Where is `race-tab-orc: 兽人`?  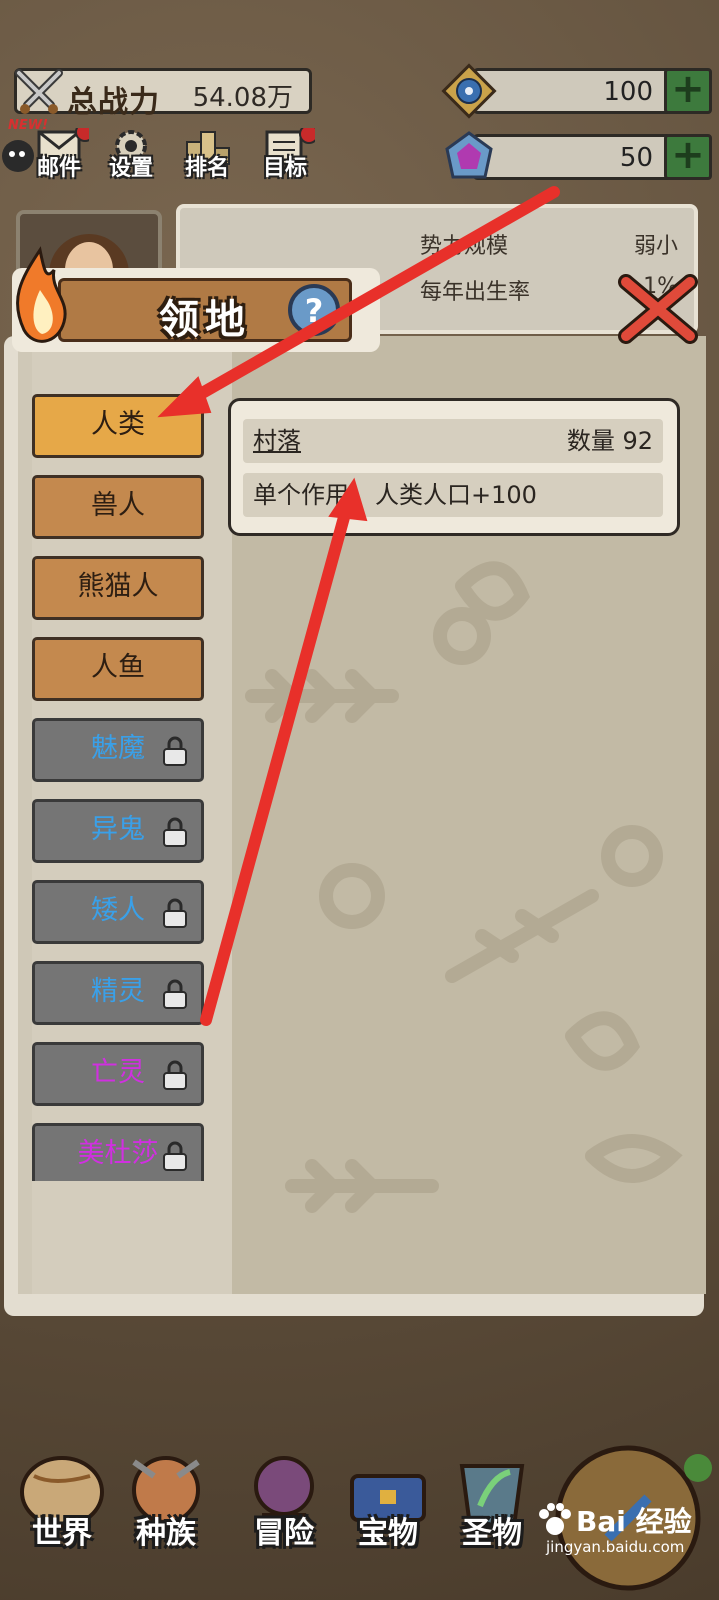
race-tab-orc: 兽人 is located at coordinates (118, 507).